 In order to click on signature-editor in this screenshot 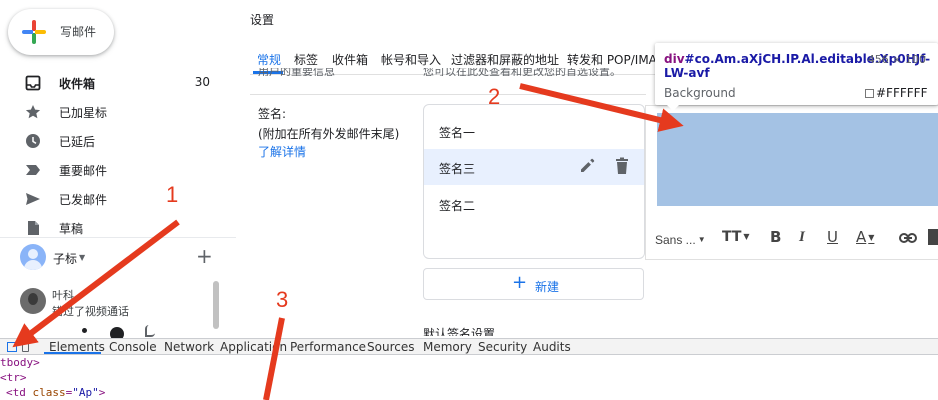, I will do `click(797, 159)`.